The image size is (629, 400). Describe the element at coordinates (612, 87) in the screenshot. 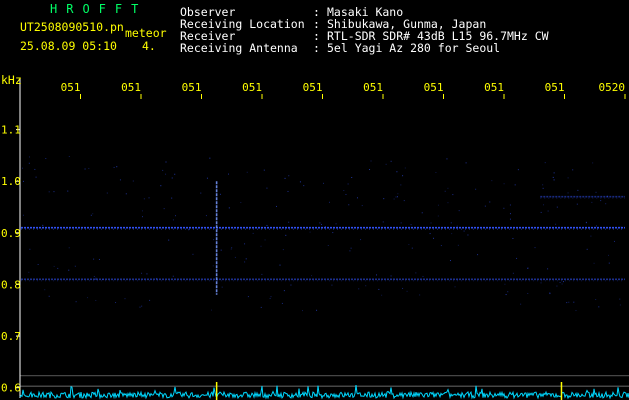

I see `x-tick-label: 0520` at that location.